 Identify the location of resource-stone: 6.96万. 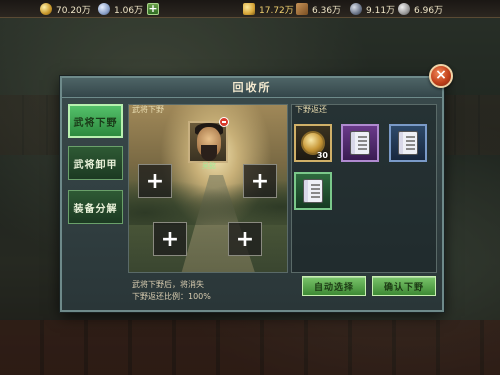
(420, 9).